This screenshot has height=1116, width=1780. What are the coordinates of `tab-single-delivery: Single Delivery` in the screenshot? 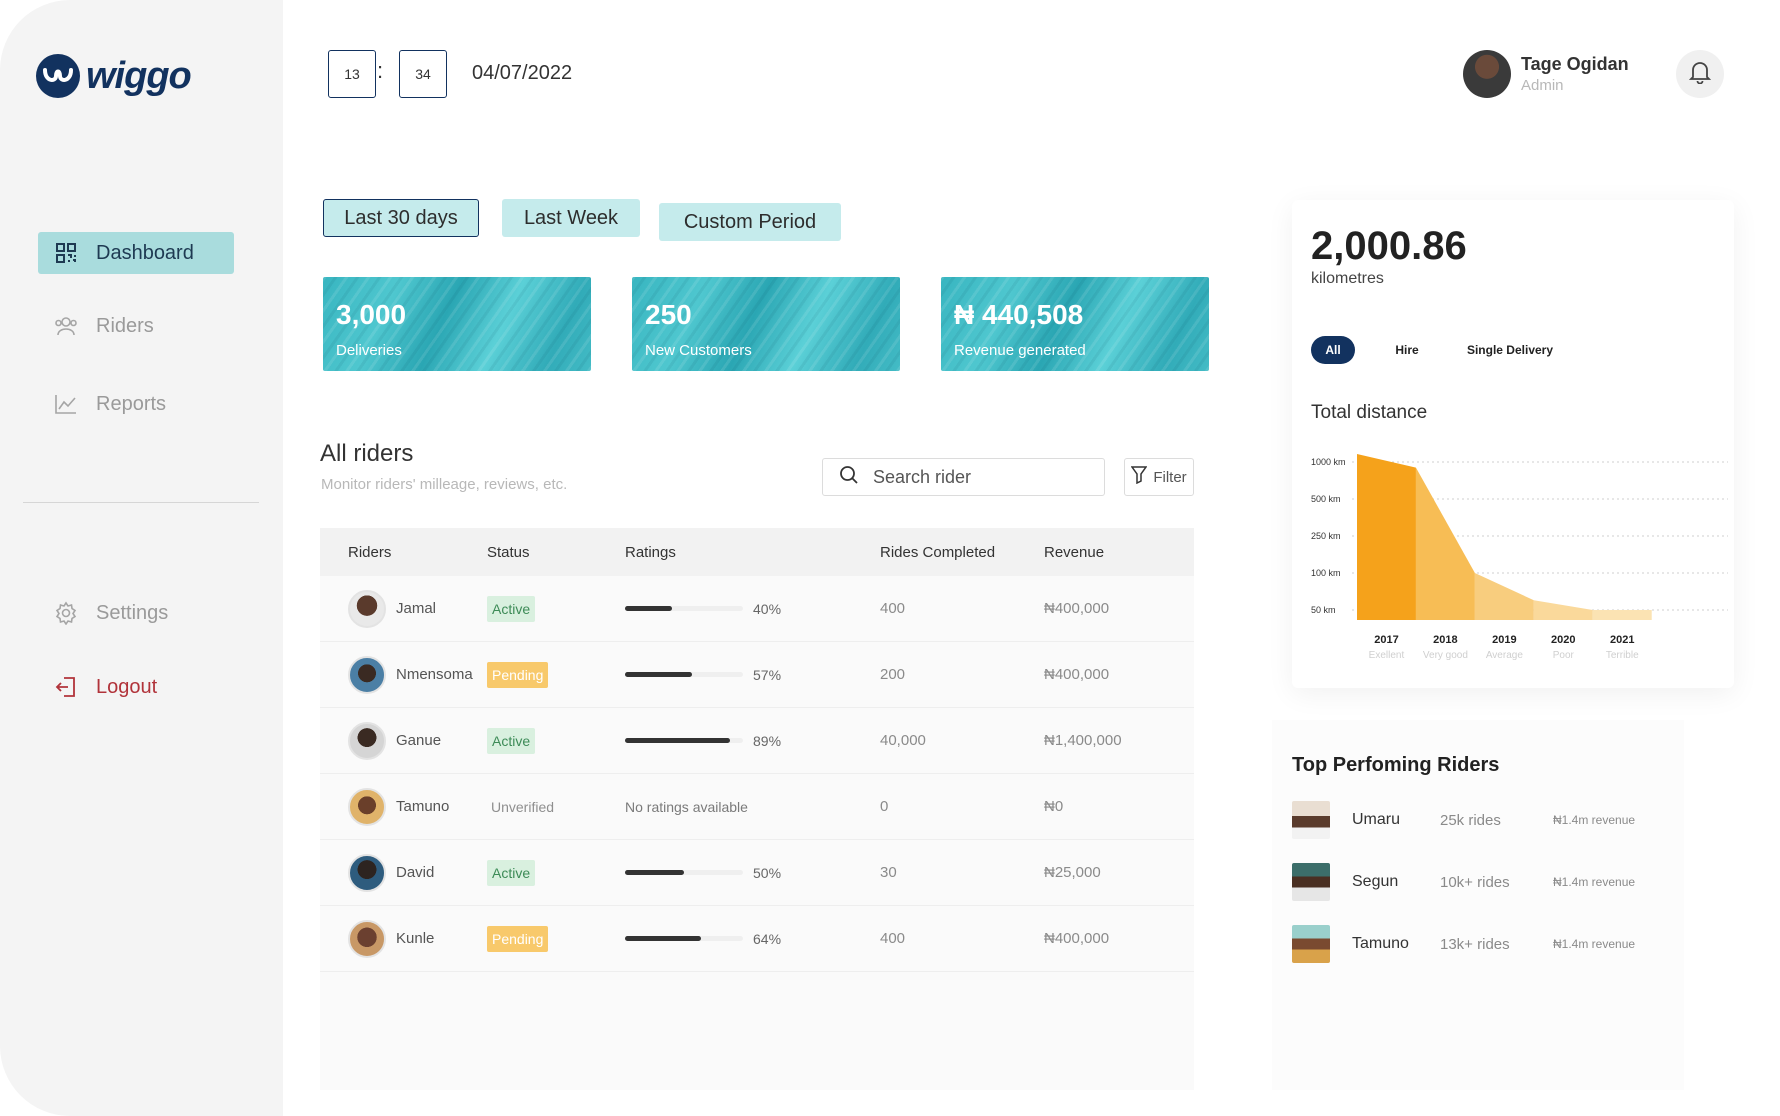 It's located at (1510, 350).